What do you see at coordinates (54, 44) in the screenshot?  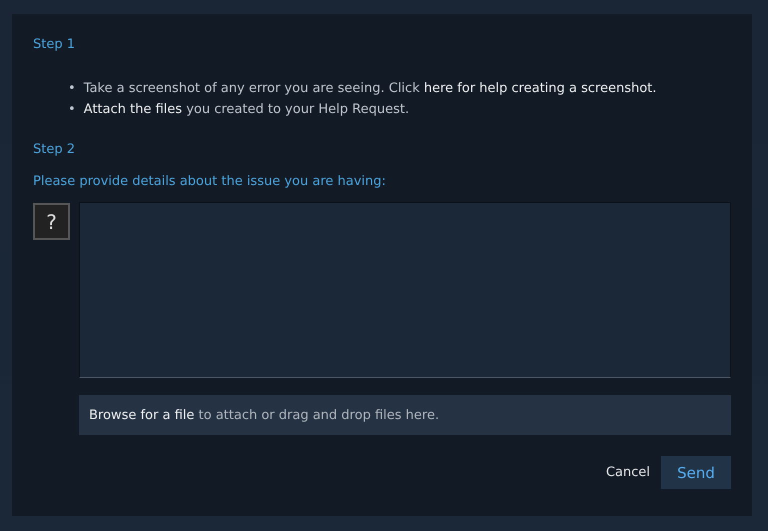 I see `step-heading: Step 1` at bounding box center [54, 44].